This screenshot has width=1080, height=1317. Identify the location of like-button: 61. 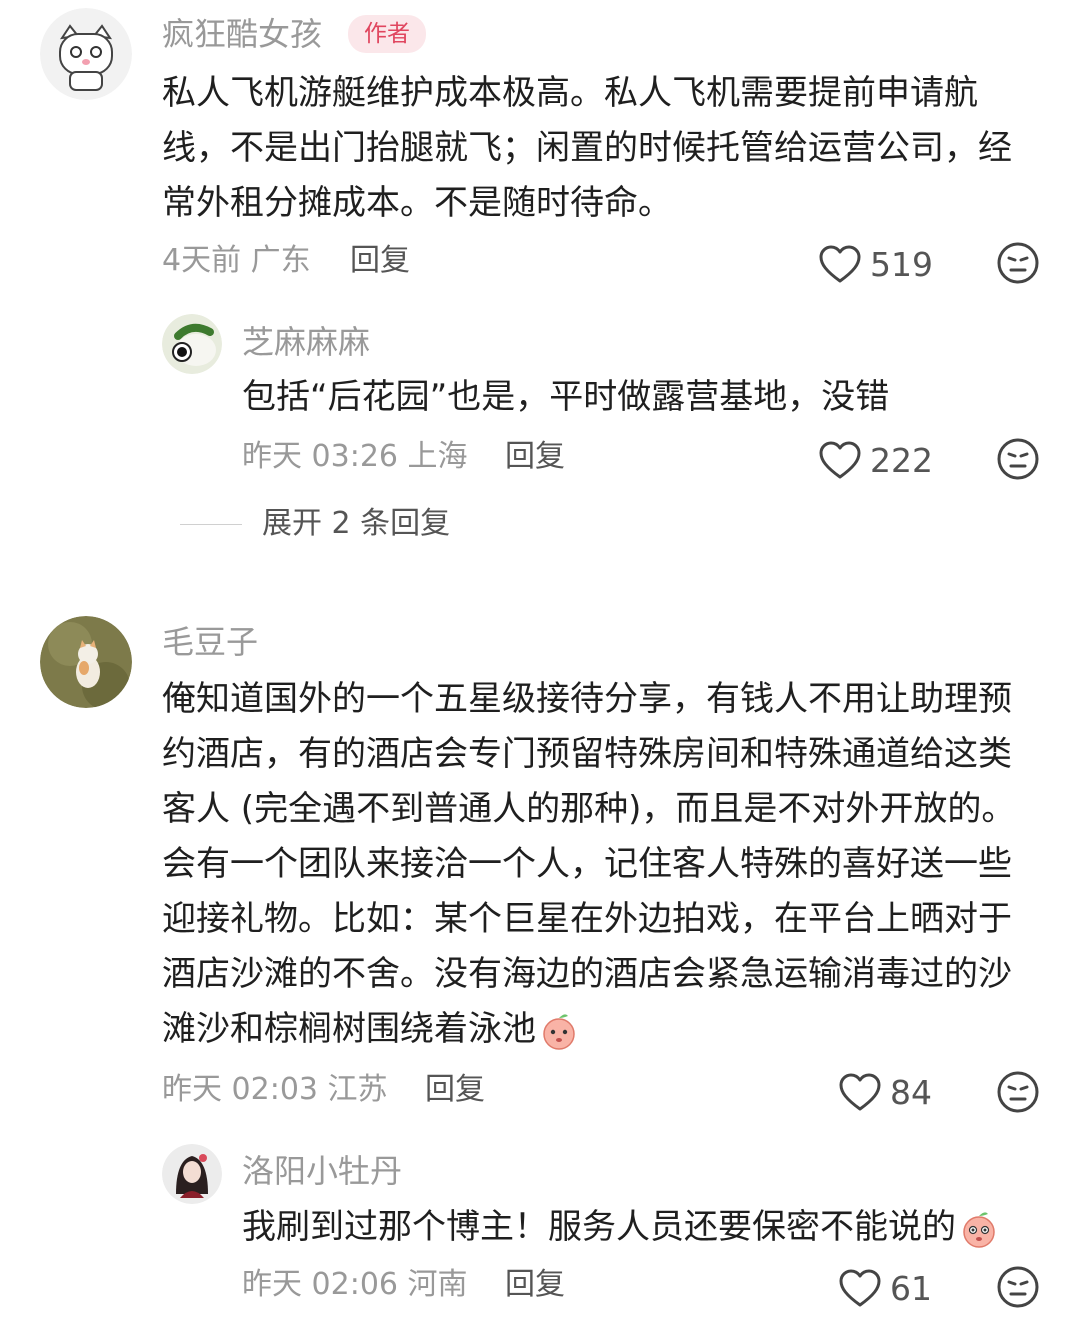
(885, 1288).